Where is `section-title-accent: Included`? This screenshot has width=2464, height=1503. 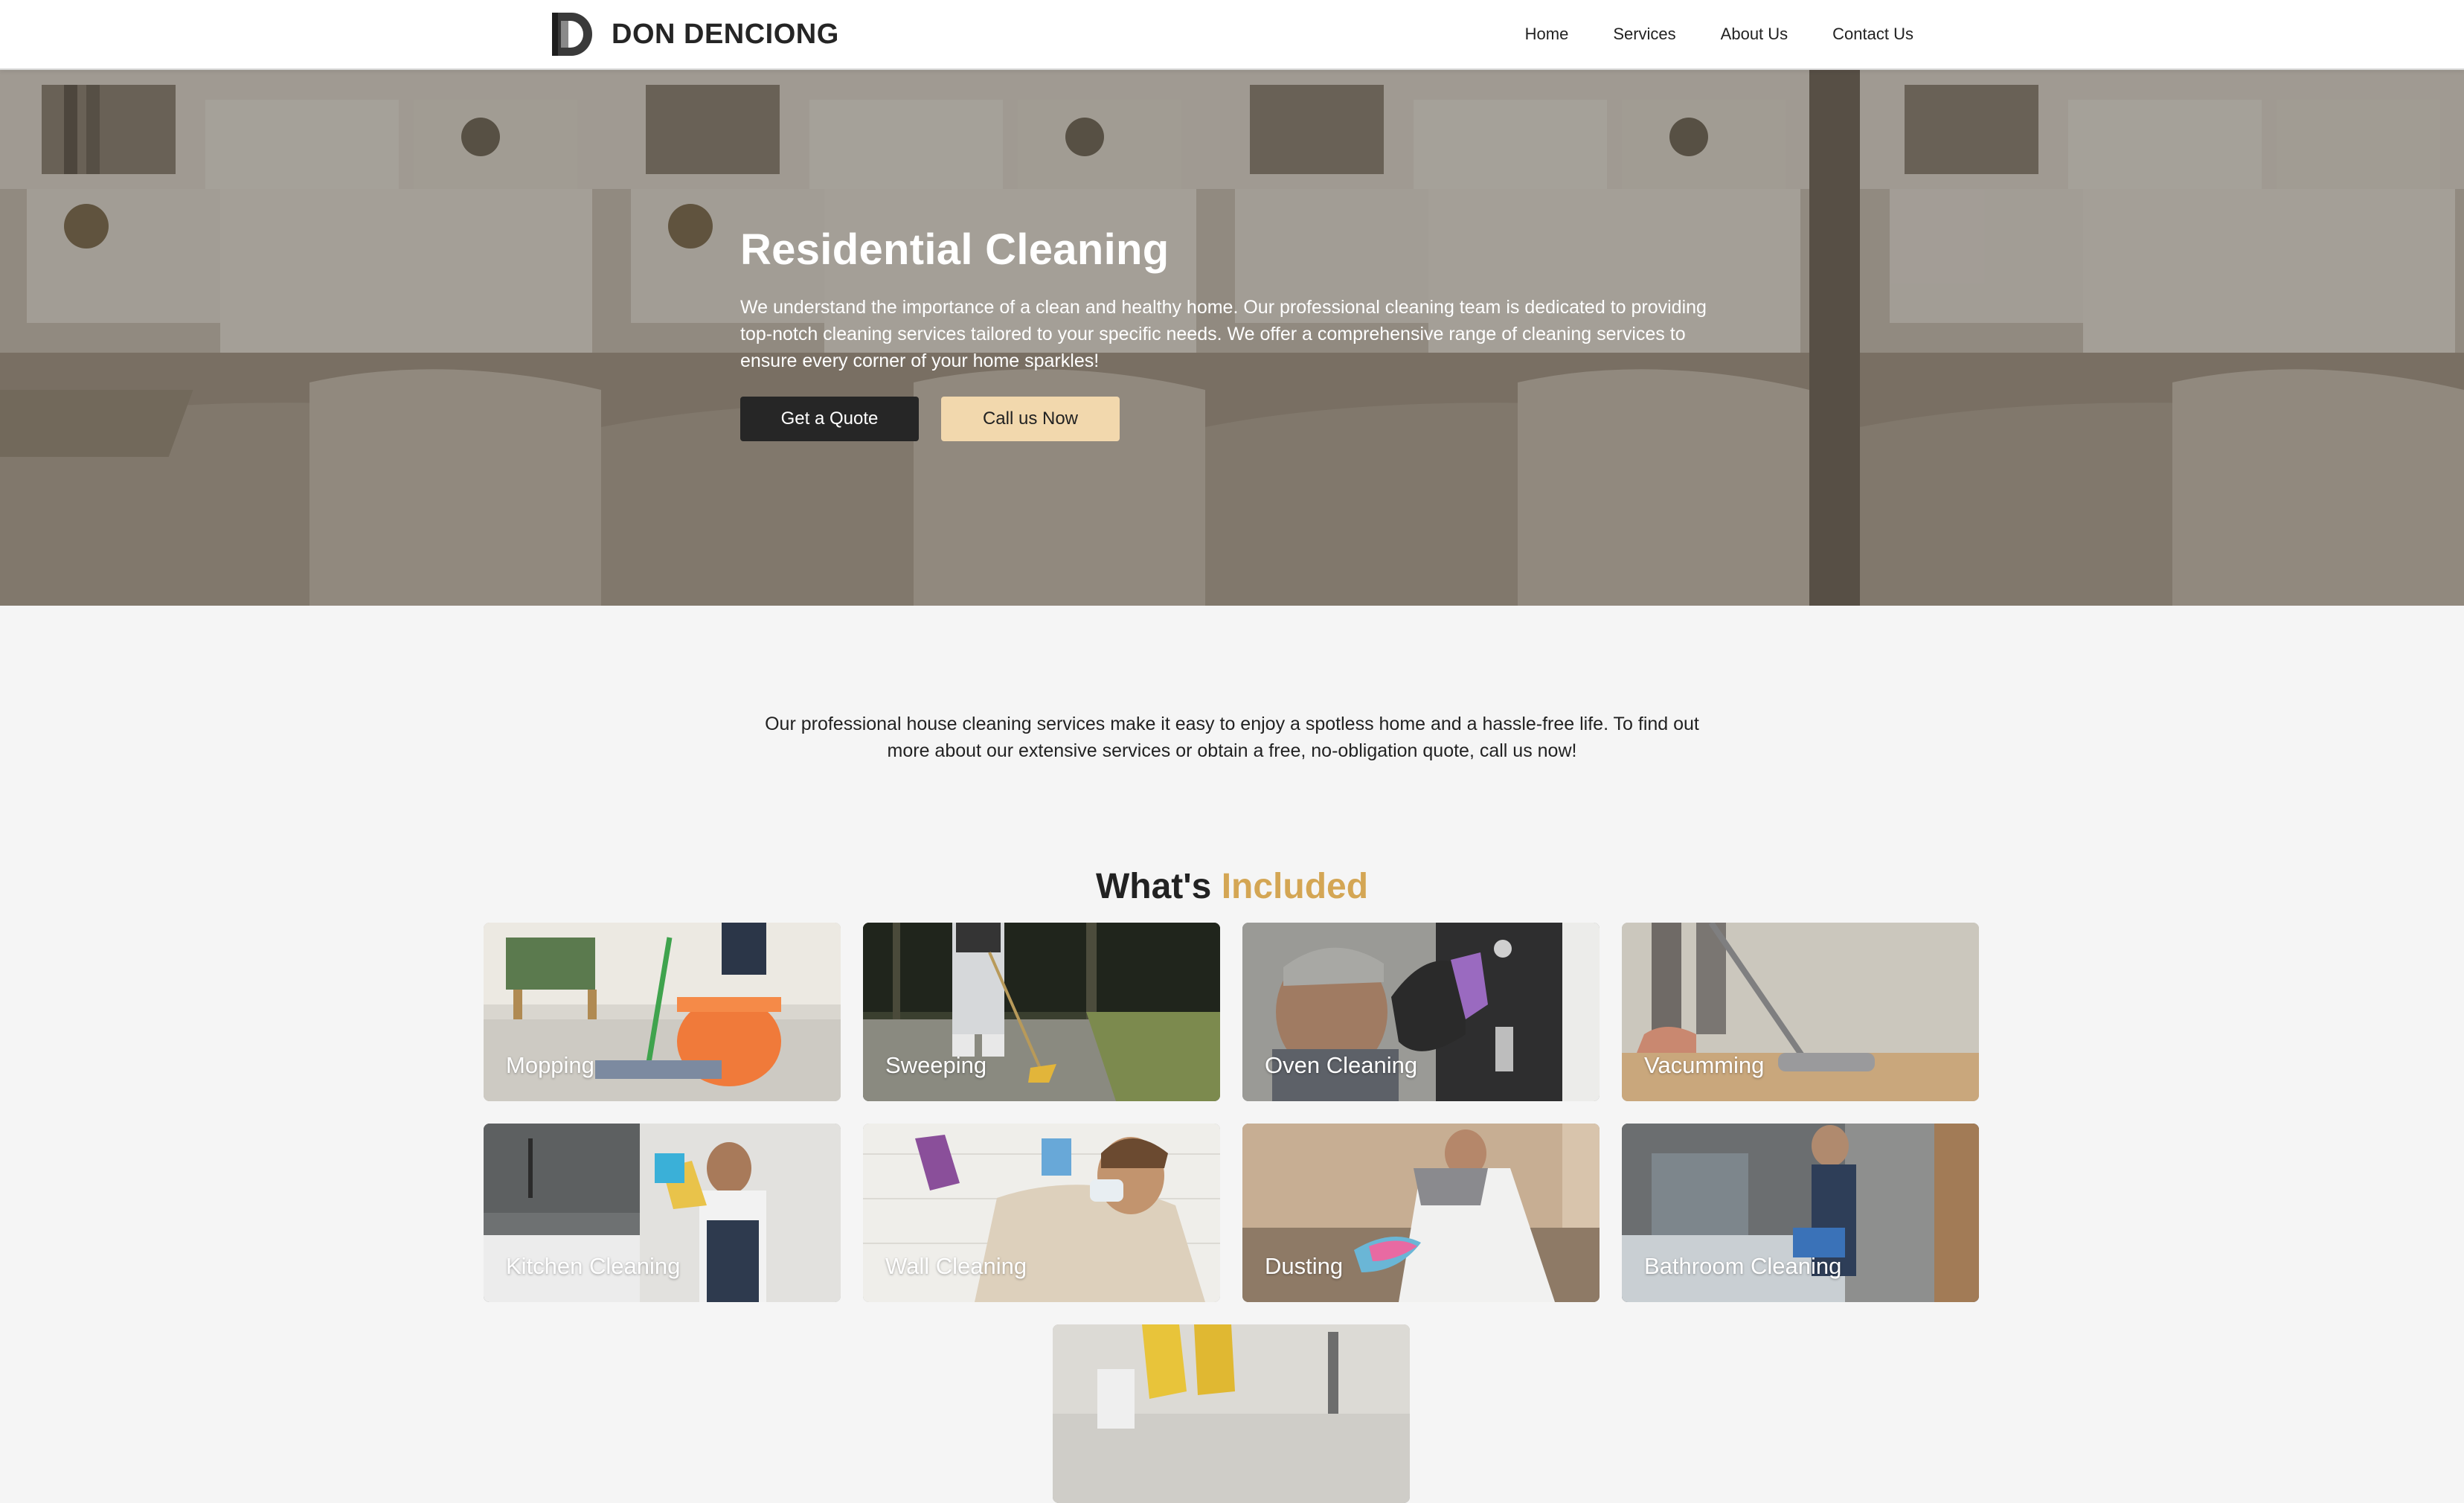
section-title-accent: Included is located at coordinates (1295, 886).